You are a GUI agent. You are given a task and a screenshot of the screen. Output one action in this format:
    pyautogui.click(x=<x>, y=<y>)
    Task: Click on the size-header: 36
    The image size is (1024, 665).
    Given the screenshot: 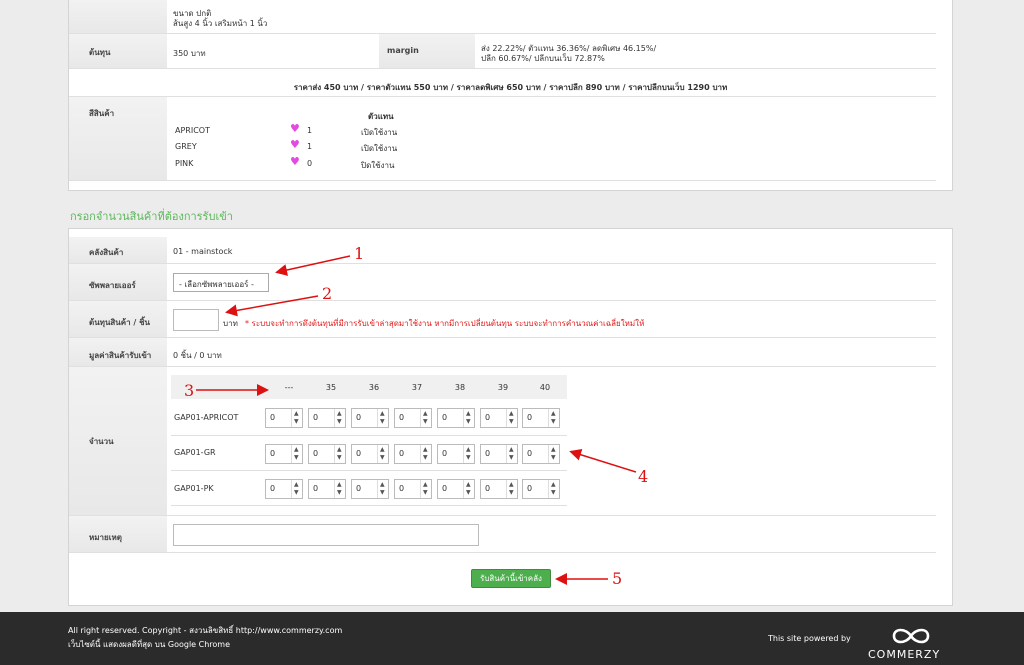 What is the action you would take?
    pyautogui.click(x=374, y=387)
    